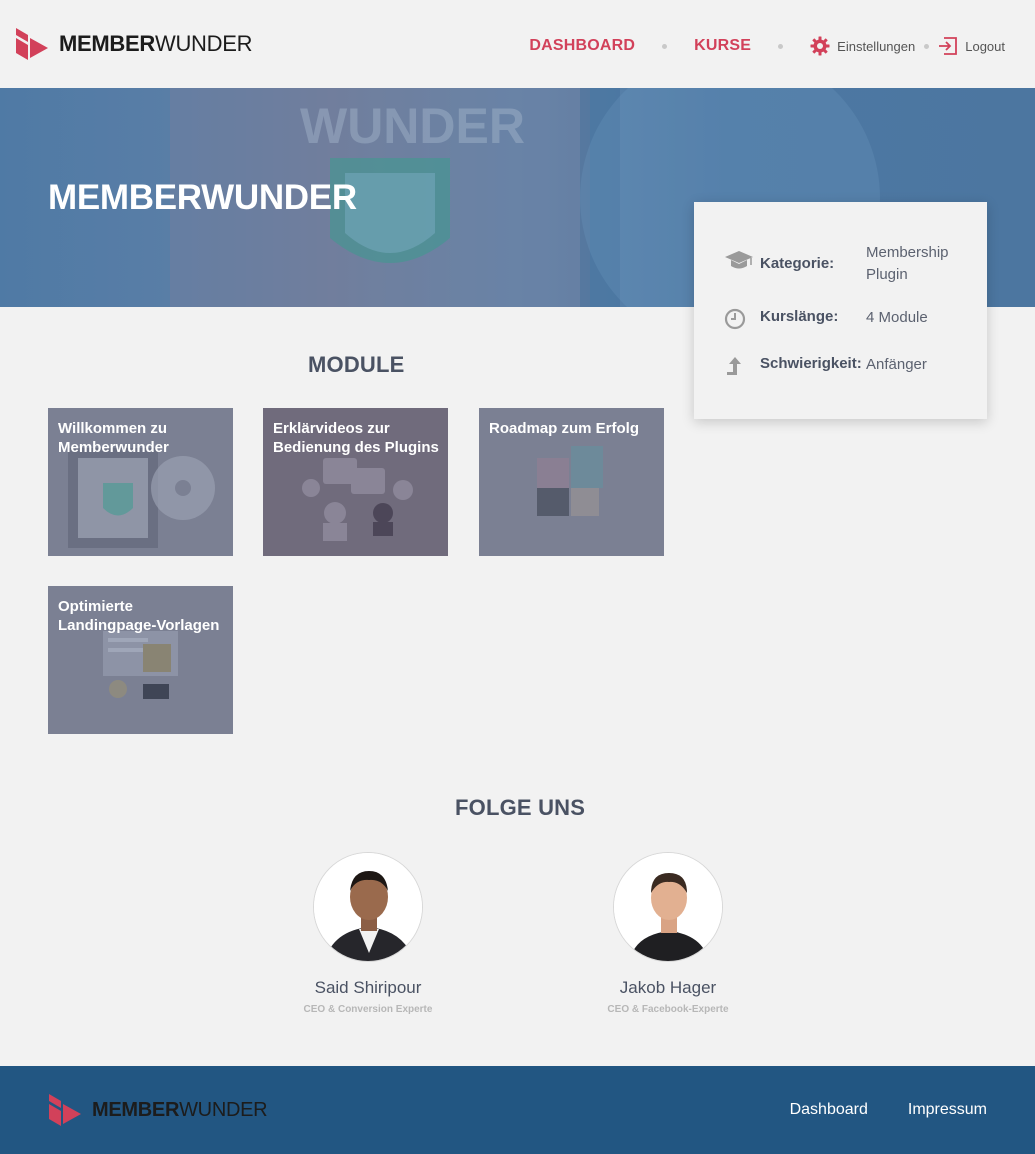 The image size is (1035, 1154). I want to click on footer-dashboard-link: Dashboard, so click(829, 1110).